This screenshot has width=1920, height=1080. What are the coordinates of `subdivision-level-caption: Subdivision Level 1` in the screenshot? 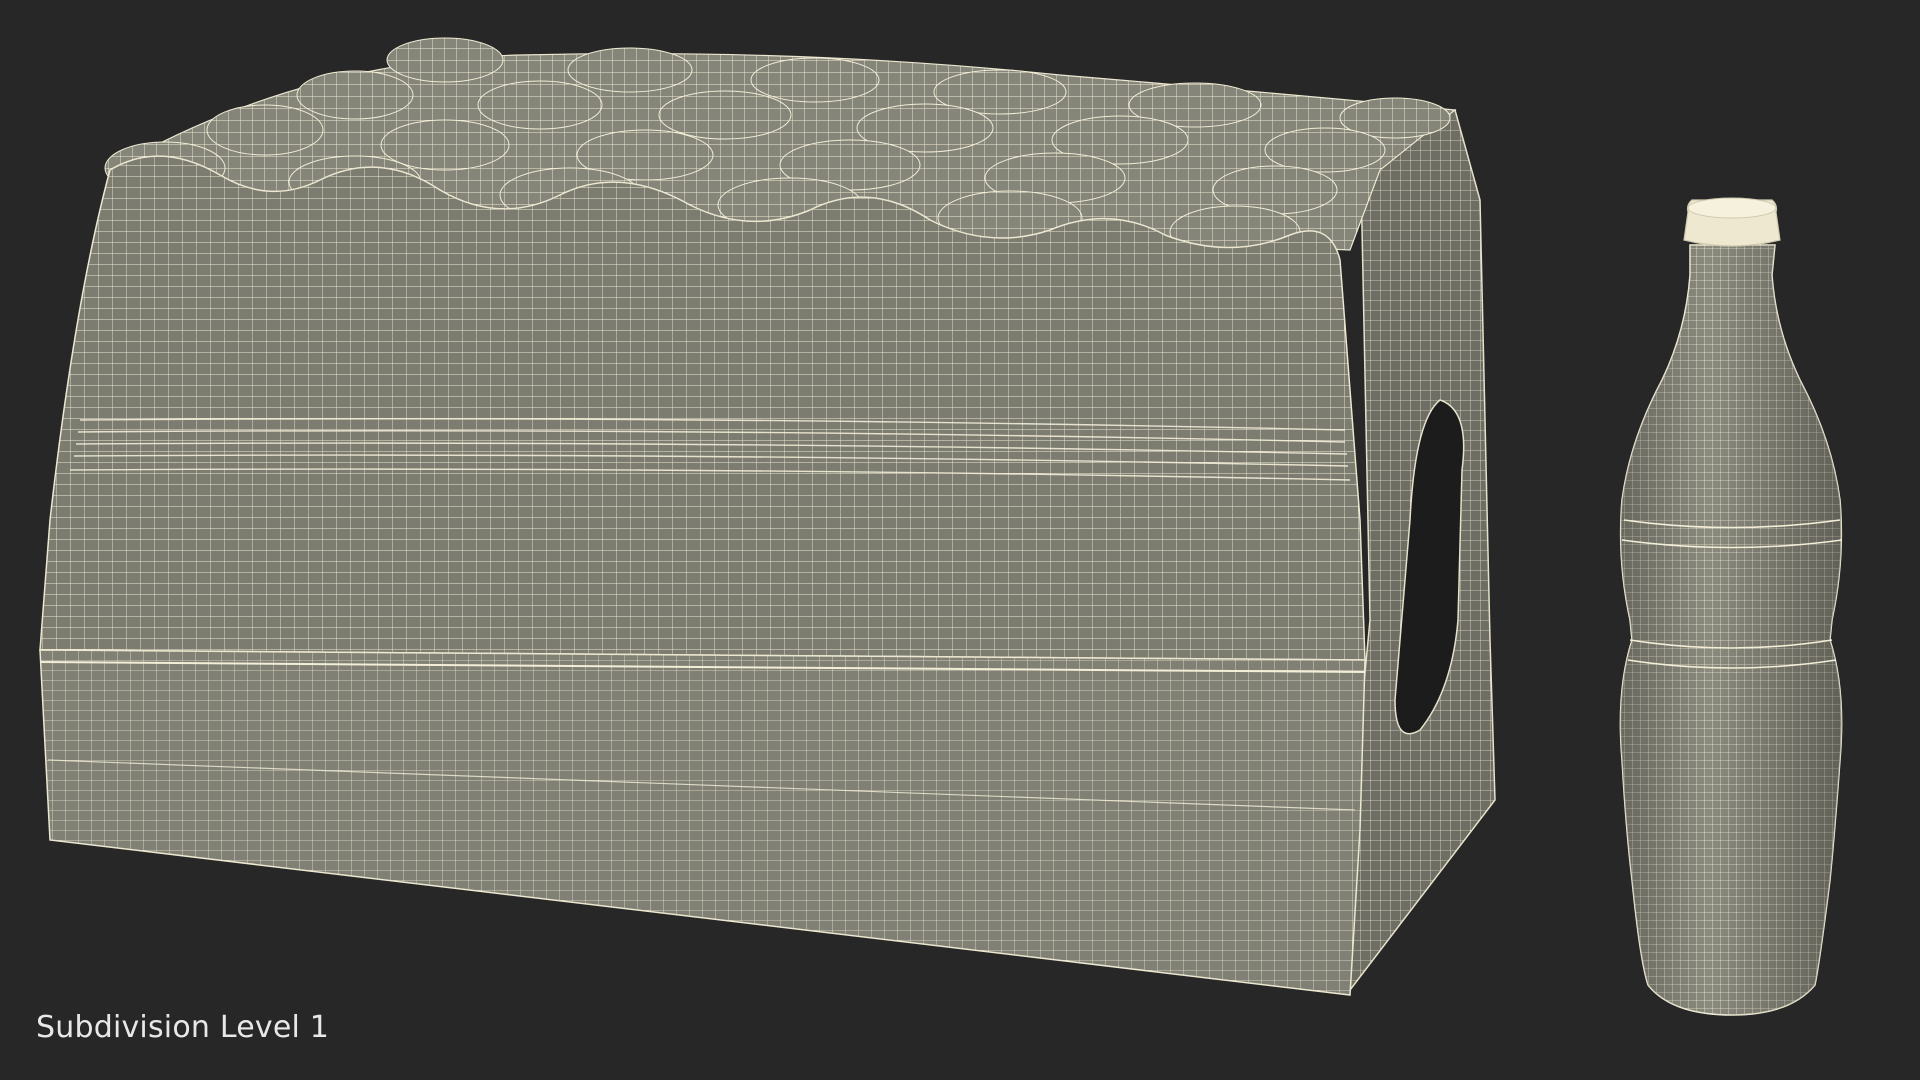 It's located at (183, 1027).